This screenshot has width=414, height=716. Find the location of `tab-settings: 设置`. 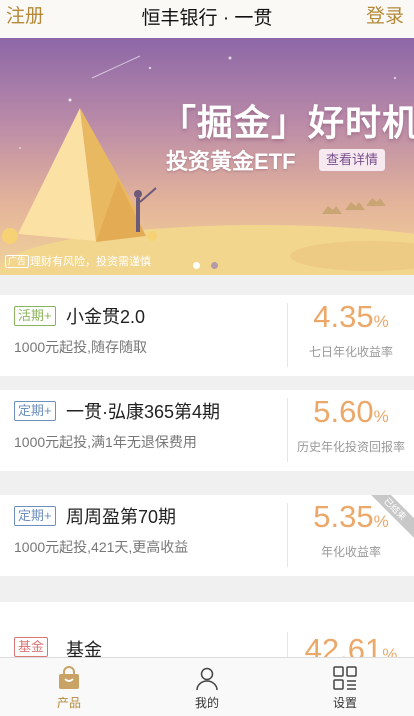

tab-settings: 设置 is located at coordinates (345, 687).